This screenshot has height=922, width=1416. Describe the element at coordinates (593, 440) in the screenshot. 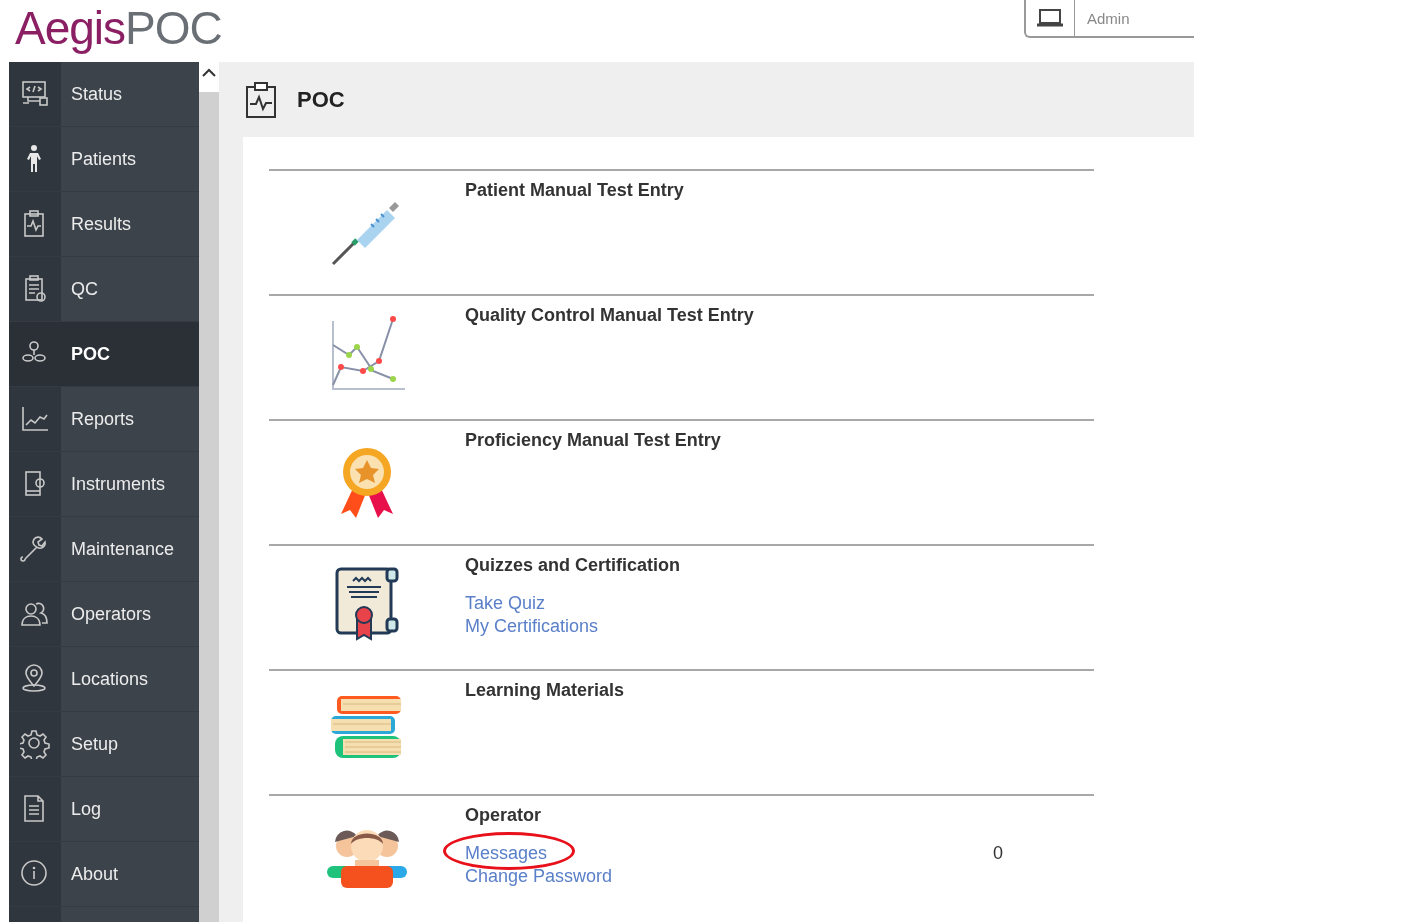

I see `section-title: Proficiency Manual Test Entry` at that location.